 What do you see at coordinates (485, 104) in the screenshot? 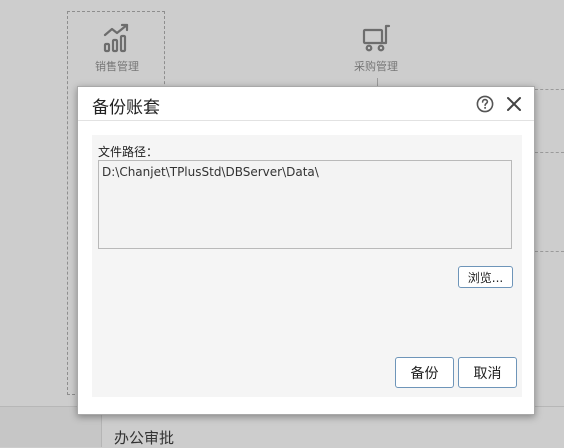
I see `help-icon` at bounding box center [485, 104].